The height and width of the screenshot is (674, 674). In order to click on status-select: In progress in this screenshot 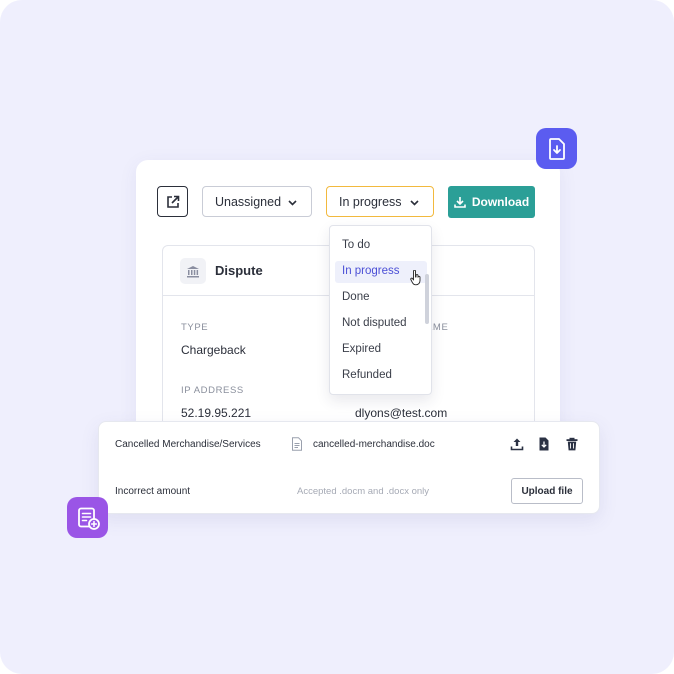, I will do `click(380, 201)`.